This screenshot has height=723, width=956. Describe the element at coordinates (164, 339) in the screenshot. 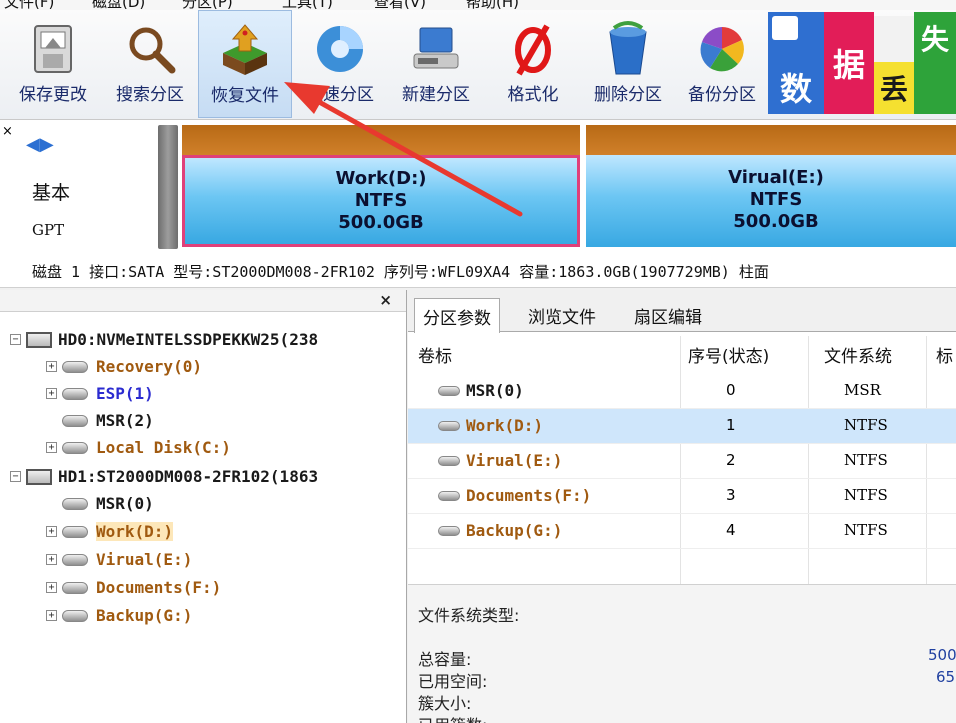

I see `tree-disk-hd0: − HD0:NVMeINTELSSDPEKKW25(238` at that location.